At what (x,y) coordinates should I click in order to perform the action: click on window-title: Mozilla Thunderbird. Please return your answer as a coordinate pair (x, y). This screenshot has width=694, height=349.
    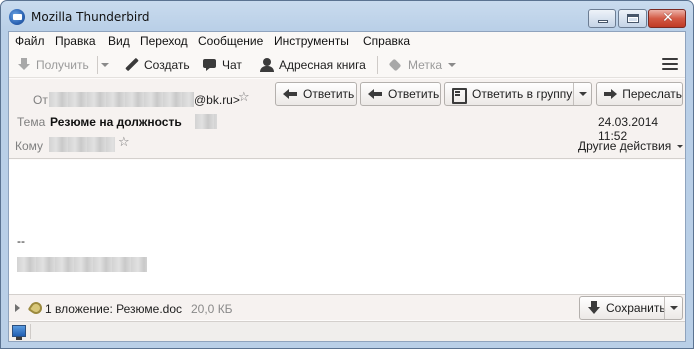
    Looking at the image, I should click on (90, 17).